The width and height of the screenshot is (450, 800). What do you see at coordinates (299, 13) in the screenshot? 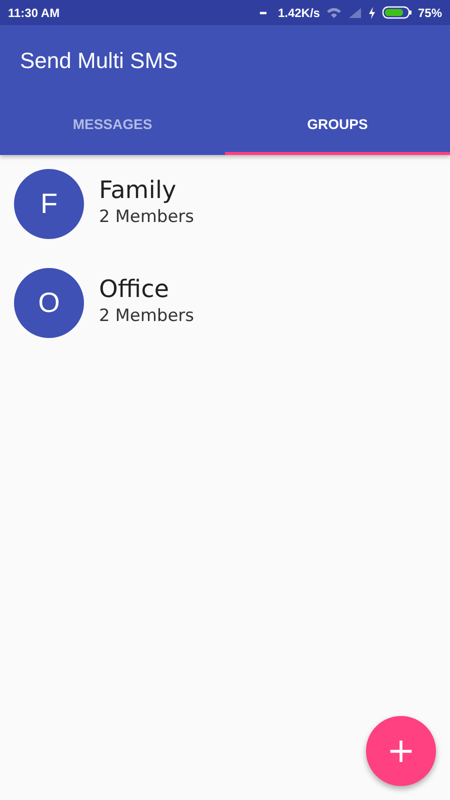
I see `network-speed: 1.42K/s` at bounding box center [299, 13].